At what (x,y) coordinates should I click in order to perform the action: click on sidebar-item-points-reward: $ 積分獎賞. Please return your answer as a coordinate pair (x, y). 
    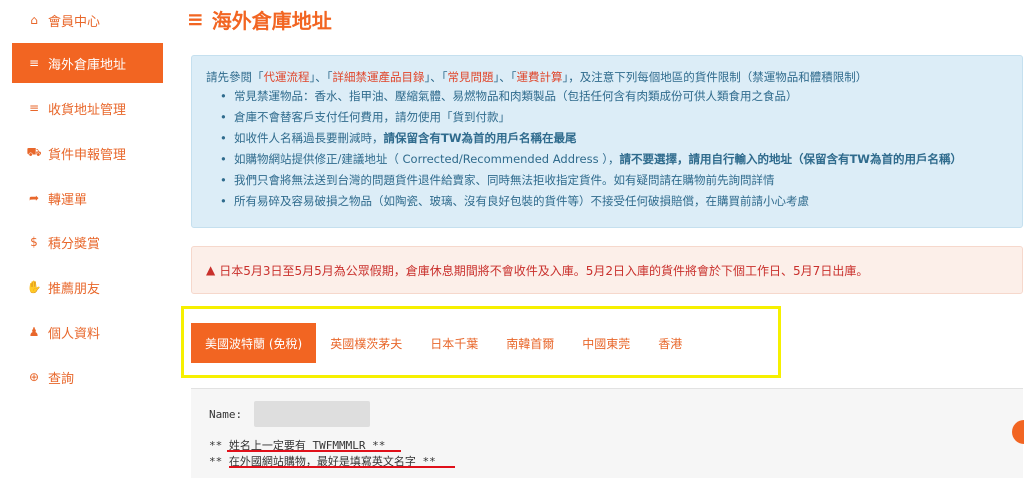
    Looking at the image, I should click on (87, 242).